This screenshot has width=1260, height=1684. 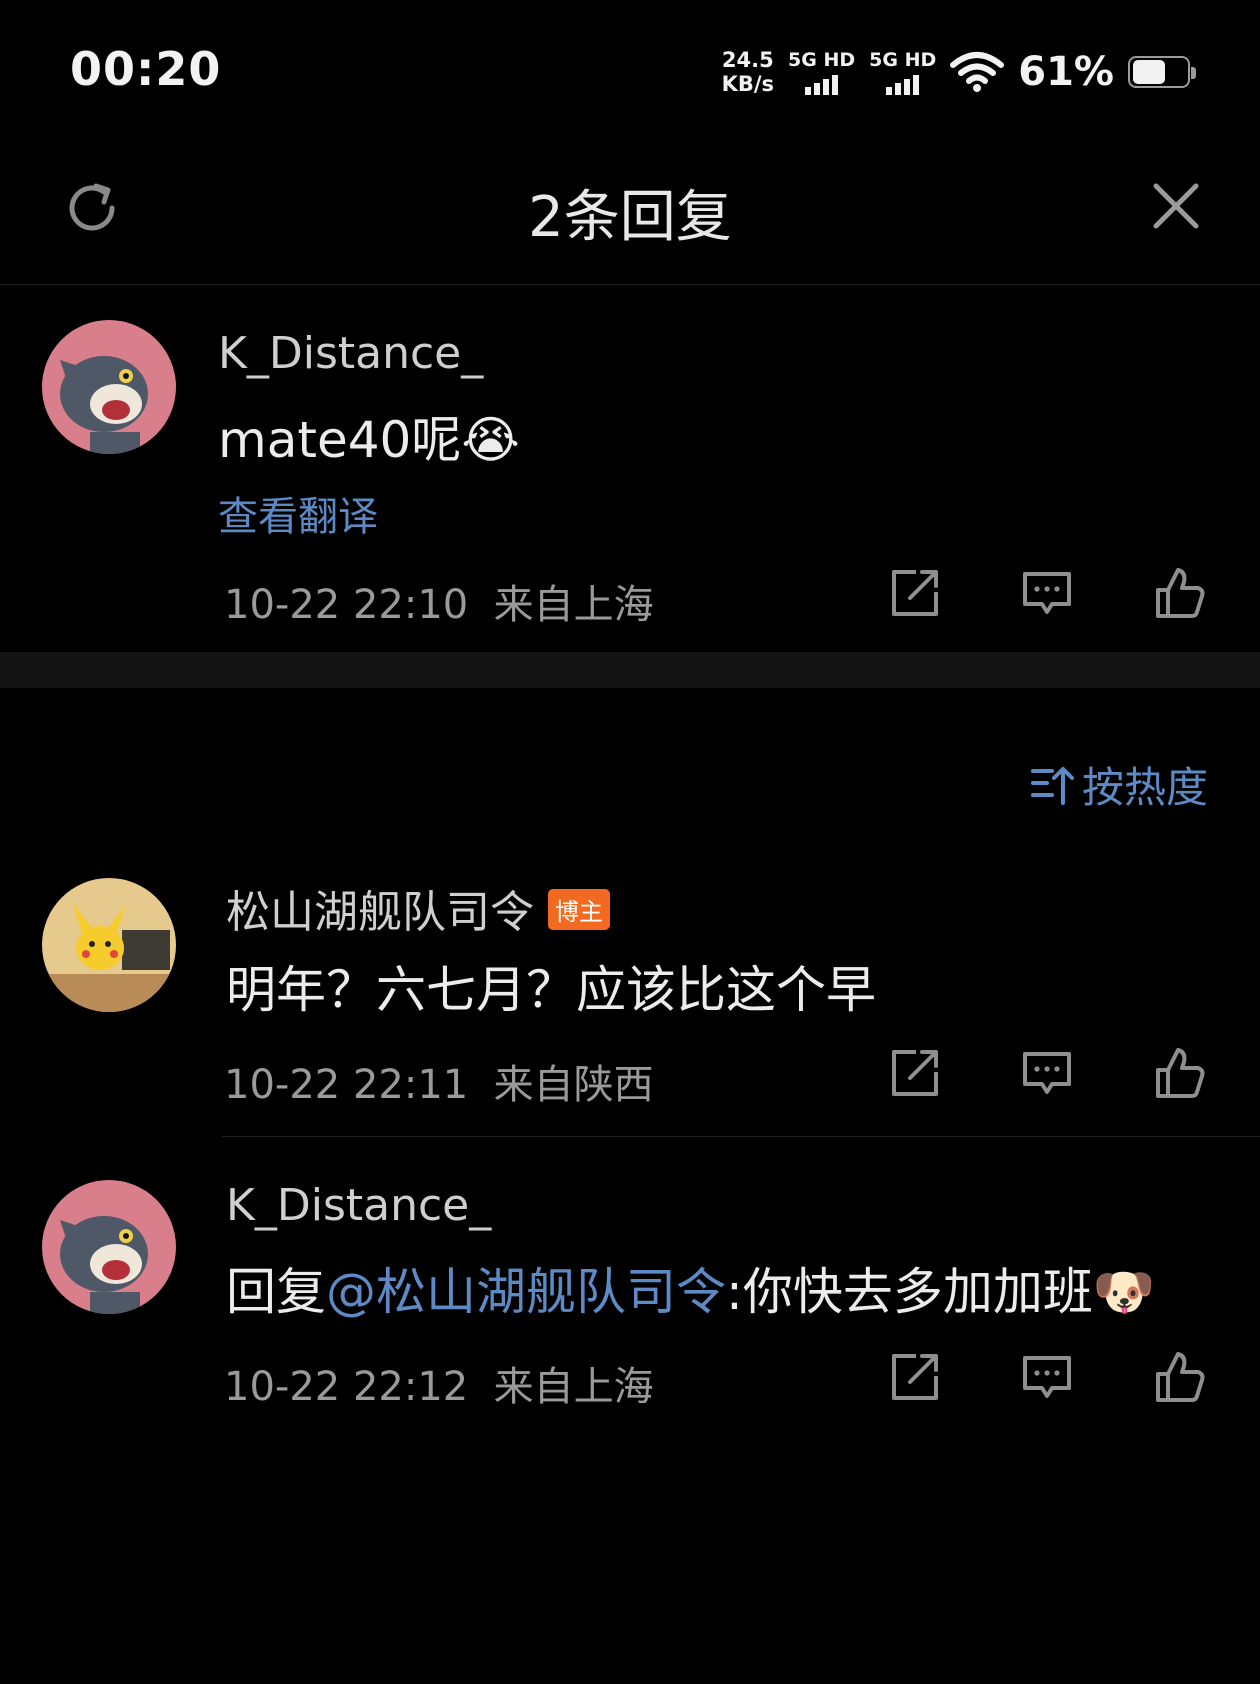 I want to click on network-speed: 24.5 KB/s, so click(x=748, y=72).